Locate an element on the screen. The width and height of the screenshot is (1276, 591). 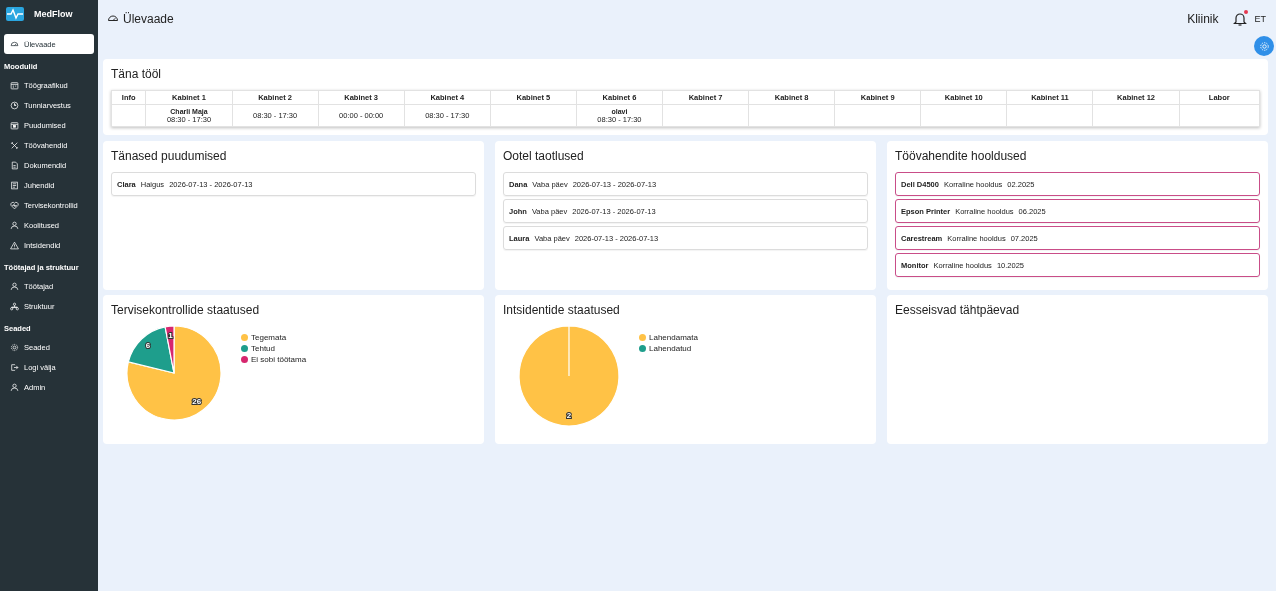
legend-label: Ei sobi töötama is located at coordinates (279, 359).